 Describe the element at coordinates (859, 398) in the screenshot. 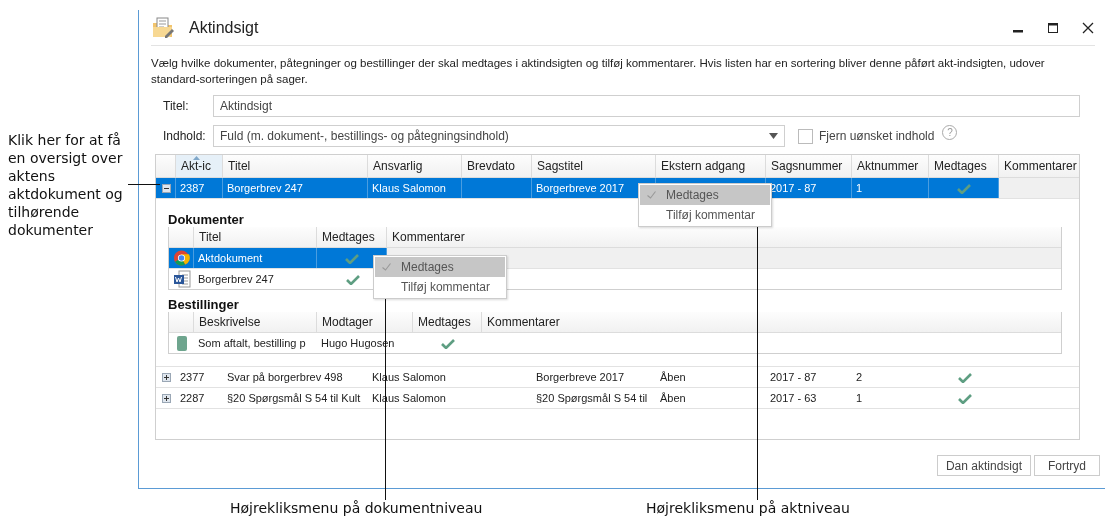

I see `table-cell-text: 1` at that location.